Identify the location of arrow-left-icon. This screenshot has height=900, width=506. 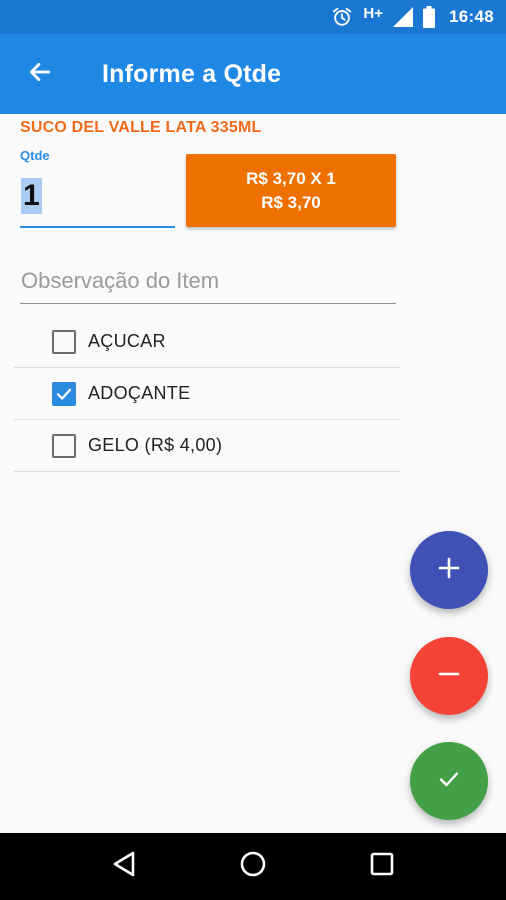
(40, 74).